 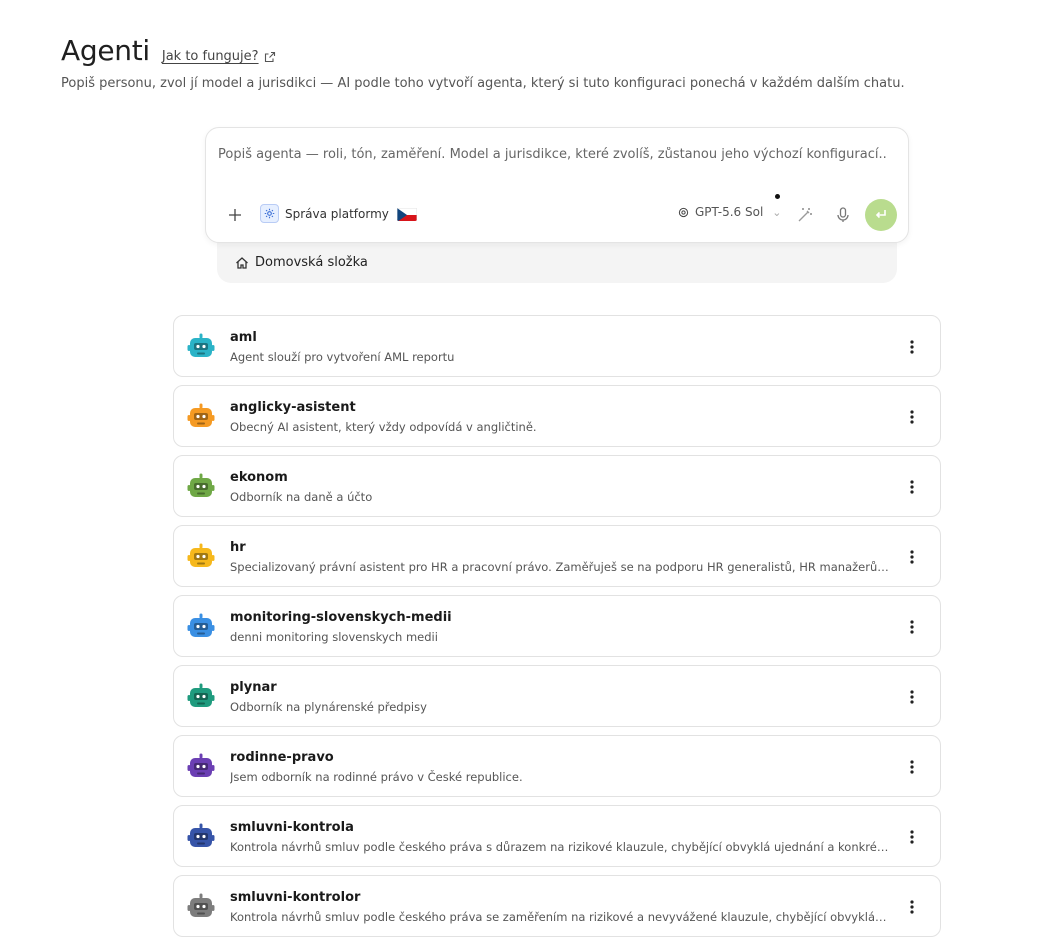 What do you see at coordinates (342, 357) in the screenshot?
I see `agent-description: Agent slouží pro vytvoření AML reportu` at bounding box center [342, 357].